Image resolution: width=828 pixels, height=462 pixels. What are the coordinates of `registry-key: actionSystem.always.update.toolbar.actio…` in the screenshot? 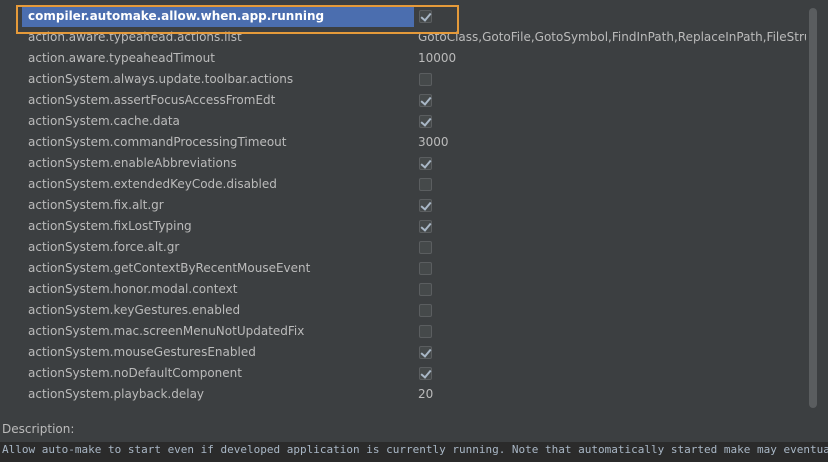 It's located at (161, 79).